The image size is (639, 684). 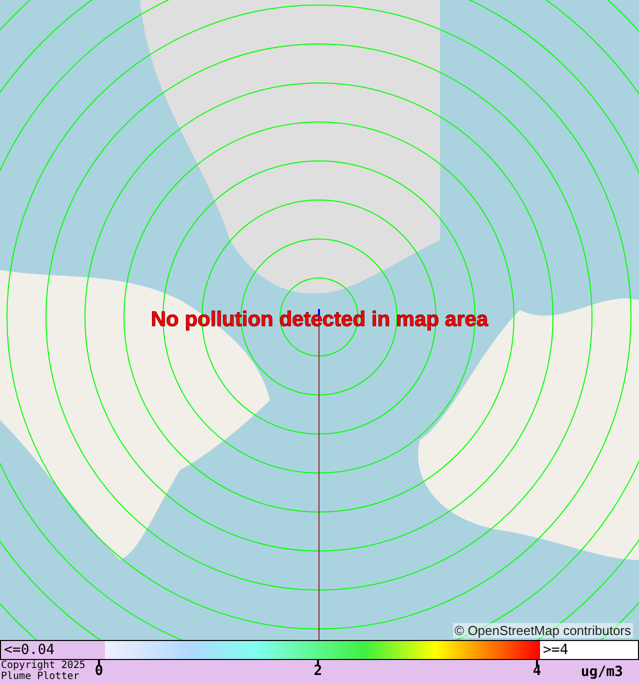 What do you see at coordinates (542, 630) in the screenshot?
I see `map-attribution: © OpenStreetMap contributors` at bounding box center [542, 630].